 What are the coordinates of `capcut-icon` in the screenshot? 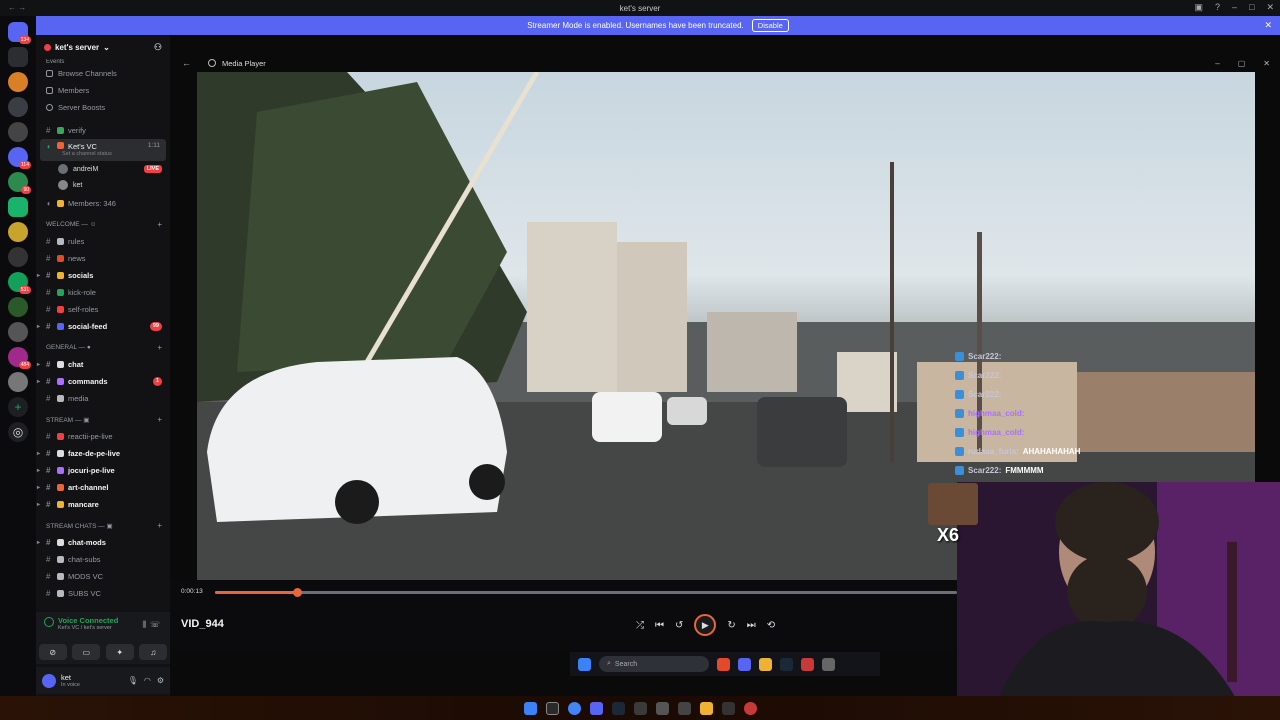 It's located at (684, 708).